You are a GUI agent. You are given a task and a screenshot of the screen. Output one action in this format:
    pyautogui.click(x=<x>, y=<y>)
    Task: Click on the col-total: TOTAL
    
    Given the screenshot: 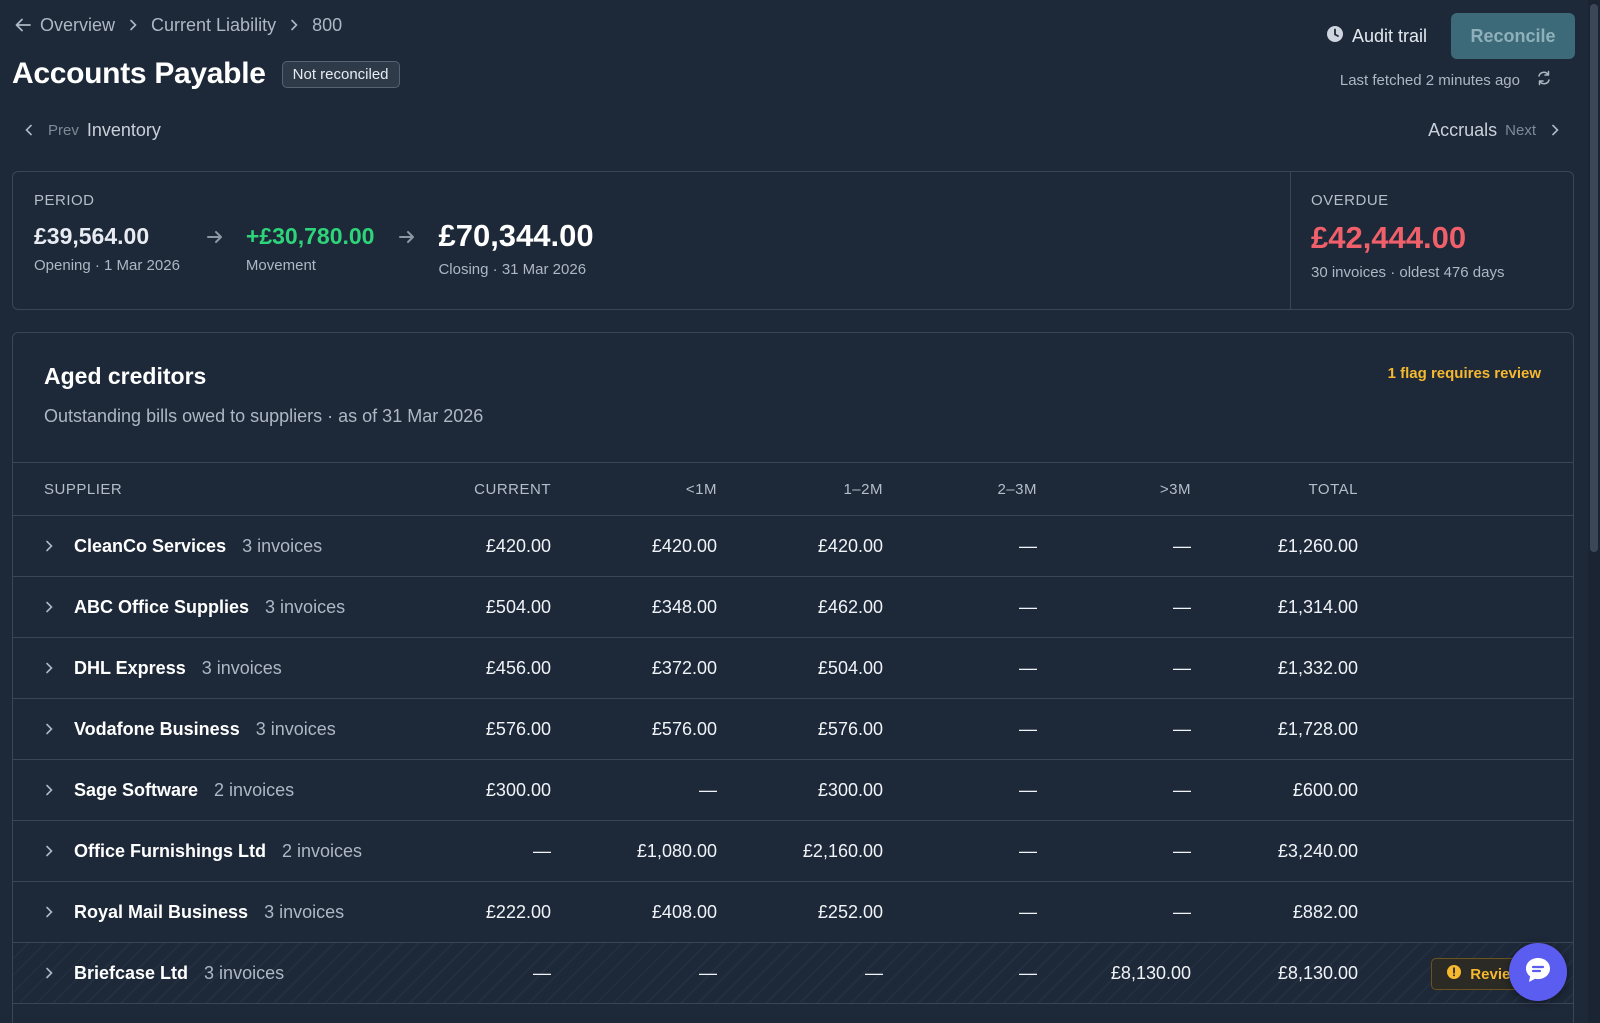 What is the action you would take?
    pyautogui.click(x=1333, y=489)
    